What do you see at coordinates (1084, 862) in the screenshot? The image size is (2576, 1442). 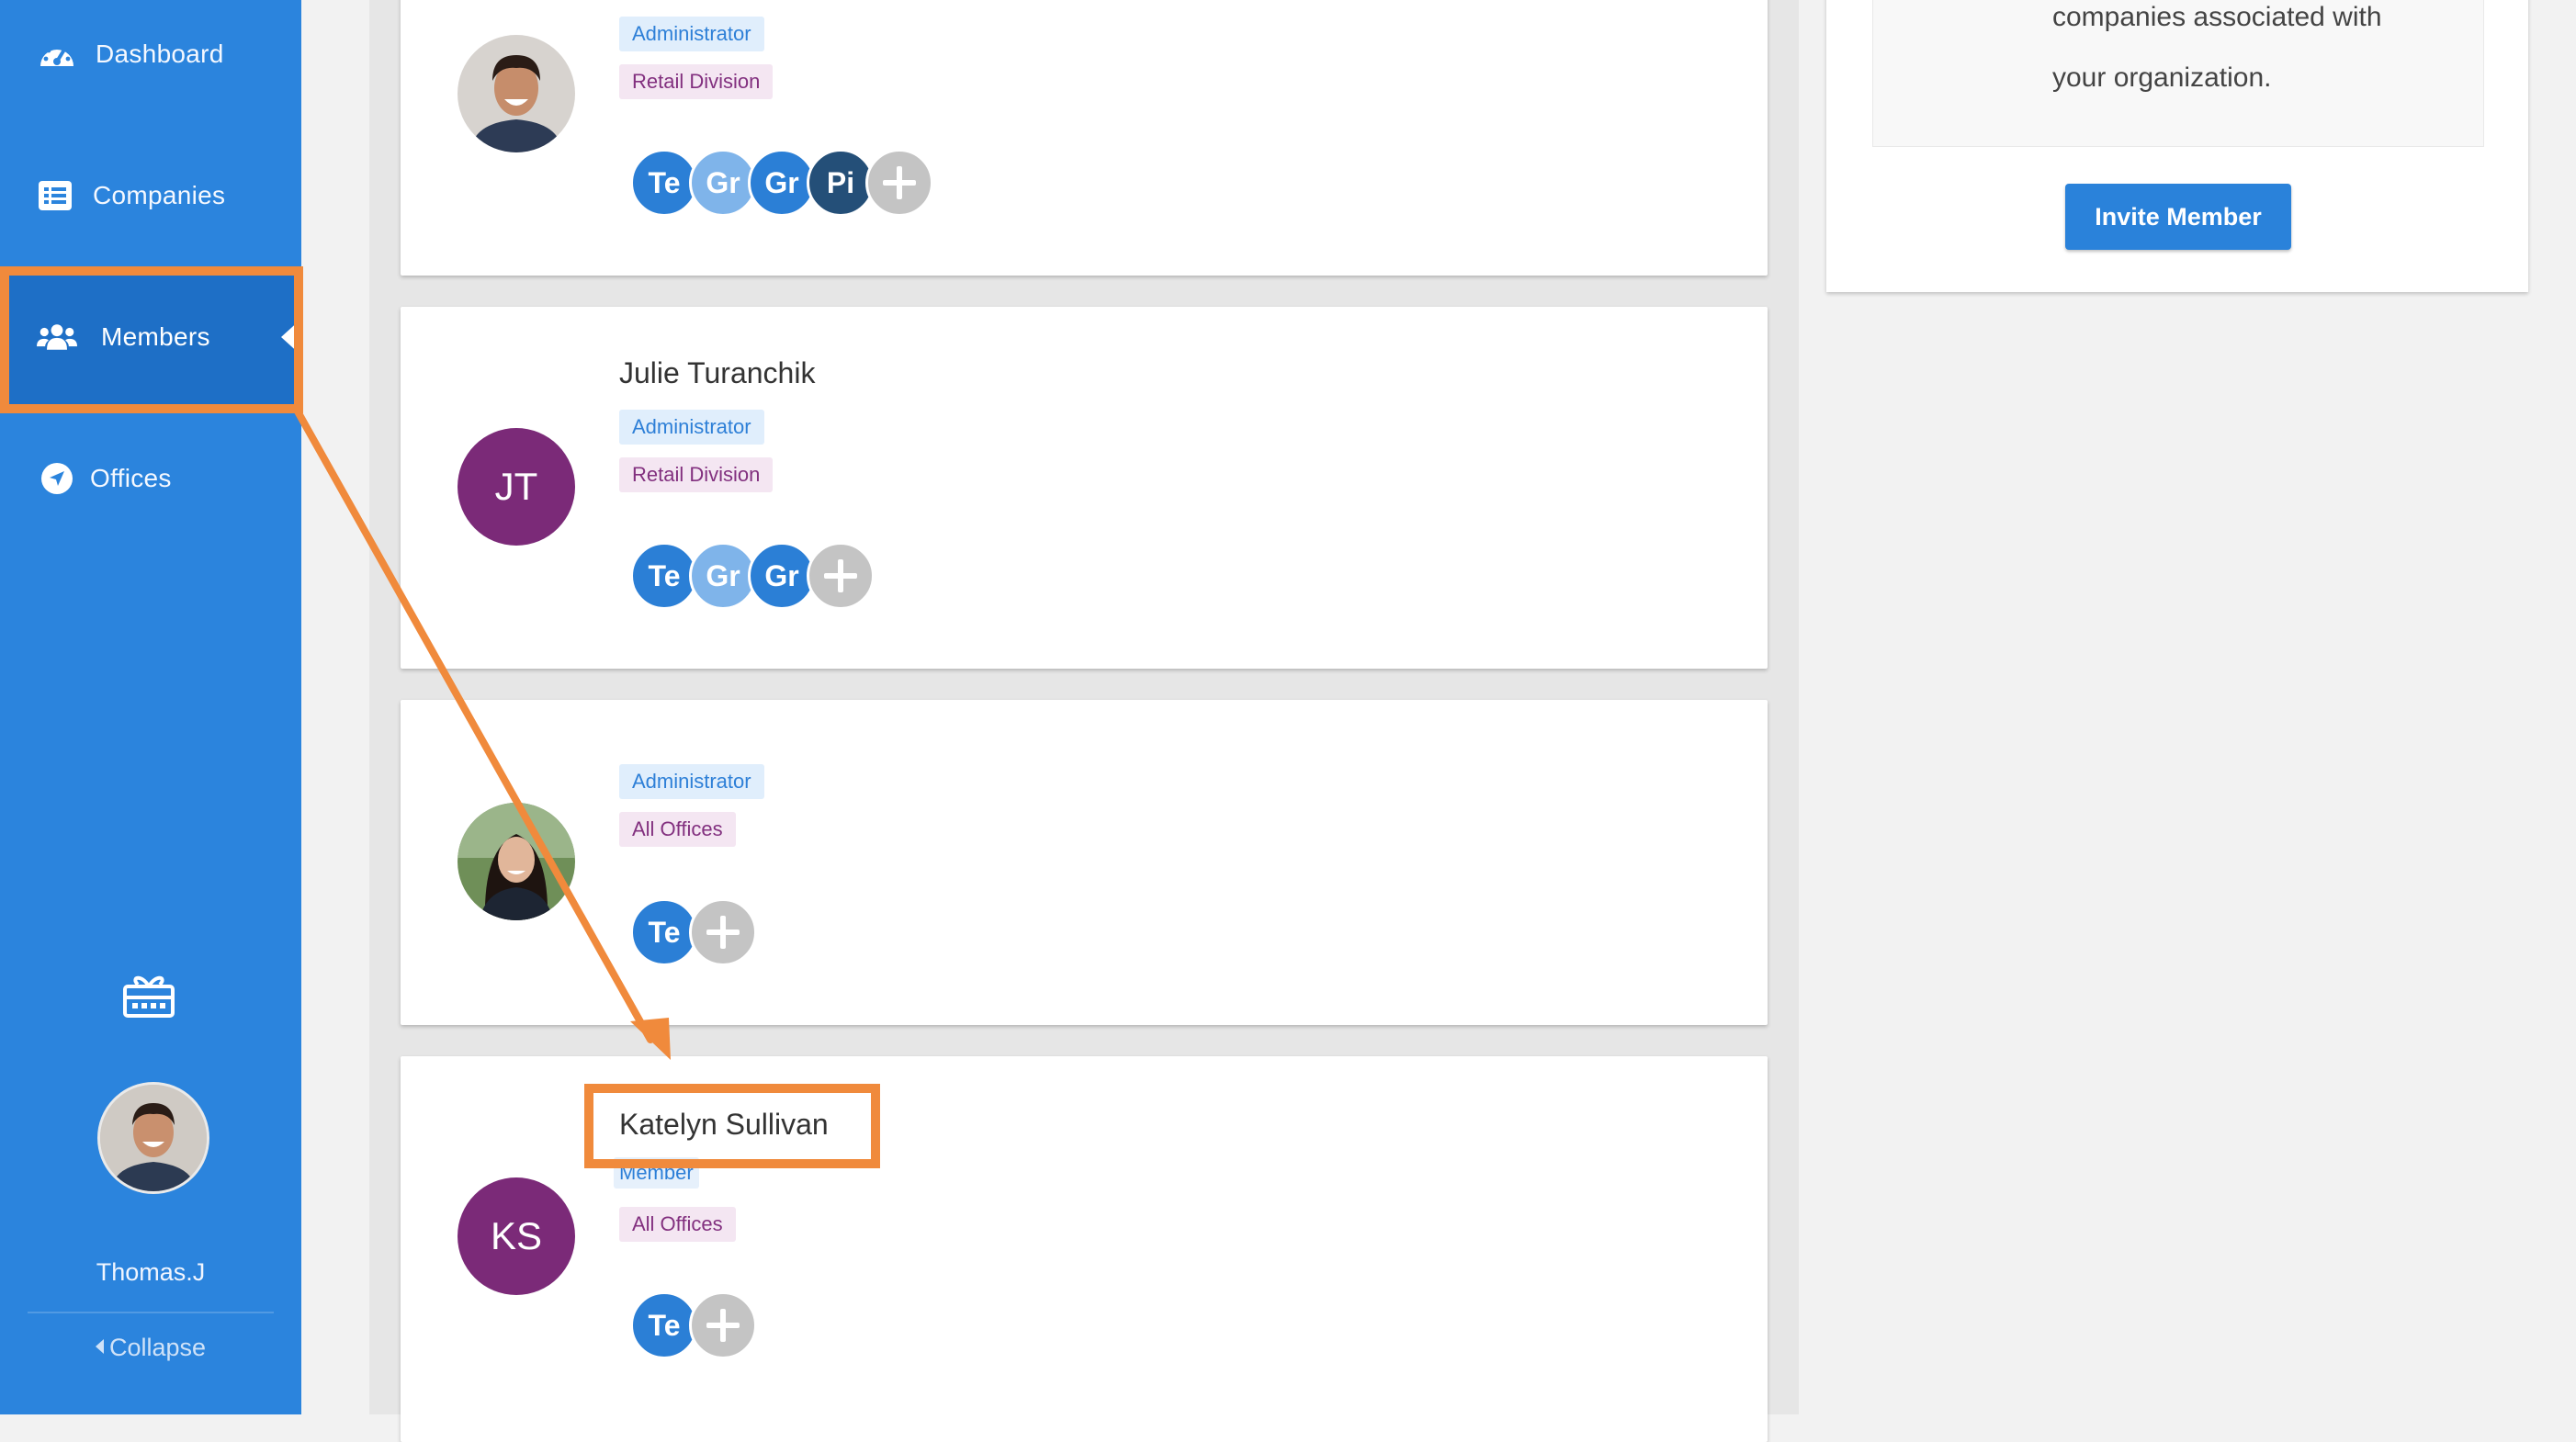 I see `member-card: Administrator All Offices Te` at bounding box center [1084, 862].